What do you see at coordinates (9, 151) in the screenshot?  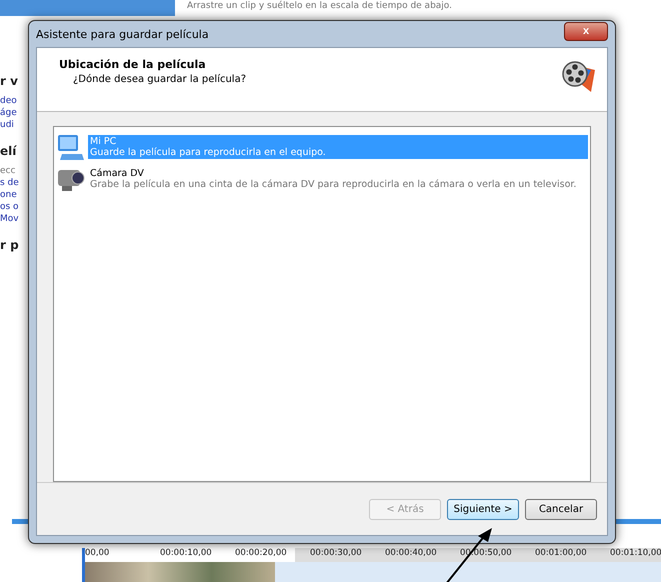 I see `section-heading: elí` at bounding box center [9, 151].